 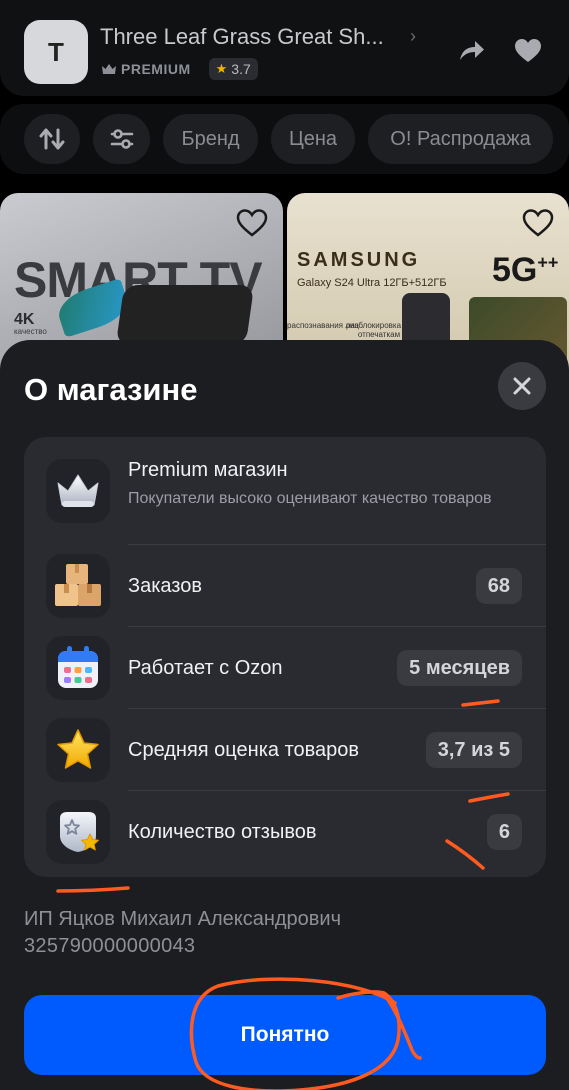 I want to click on share-icon, so click(x=471, y=51).